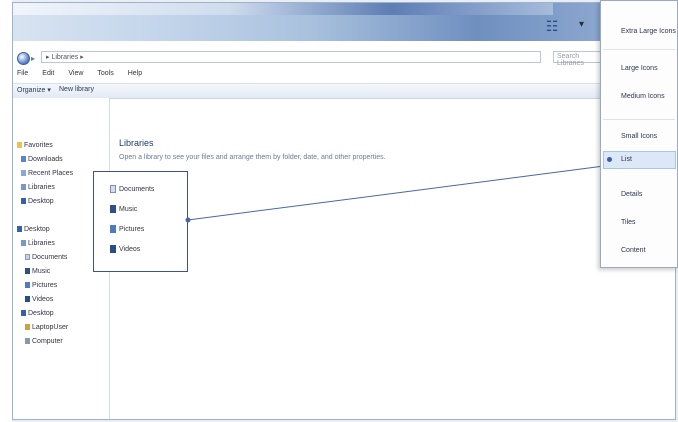 Image resolution: width=678 pixels, height=422 pixels. What do you see at coordinates (125, 249) in the screenshot?
I see `library-videos: Videos` at bounding box center [125, 249].